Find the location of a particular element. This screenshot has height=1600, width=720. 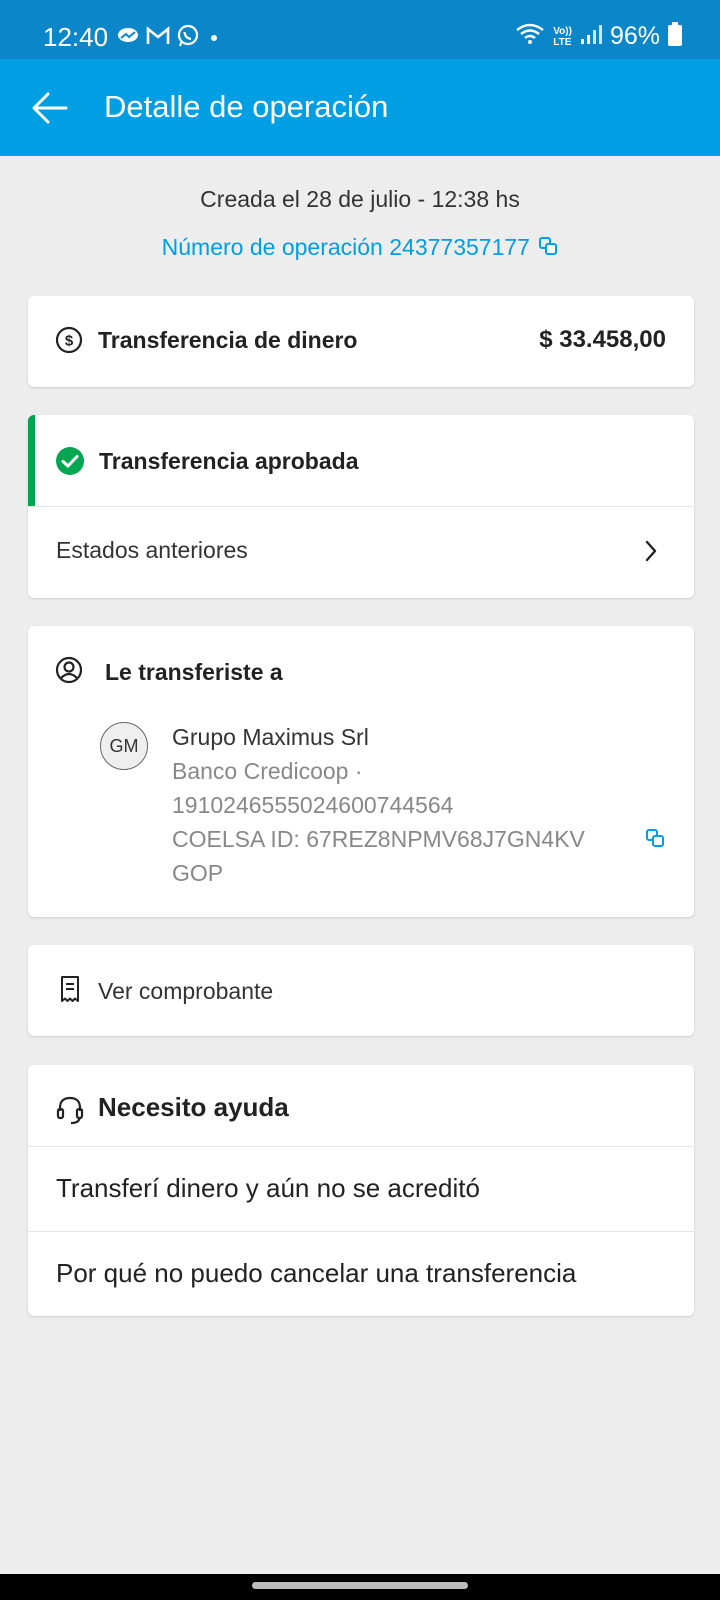

signal-icon is located at coordinates (591, 36).